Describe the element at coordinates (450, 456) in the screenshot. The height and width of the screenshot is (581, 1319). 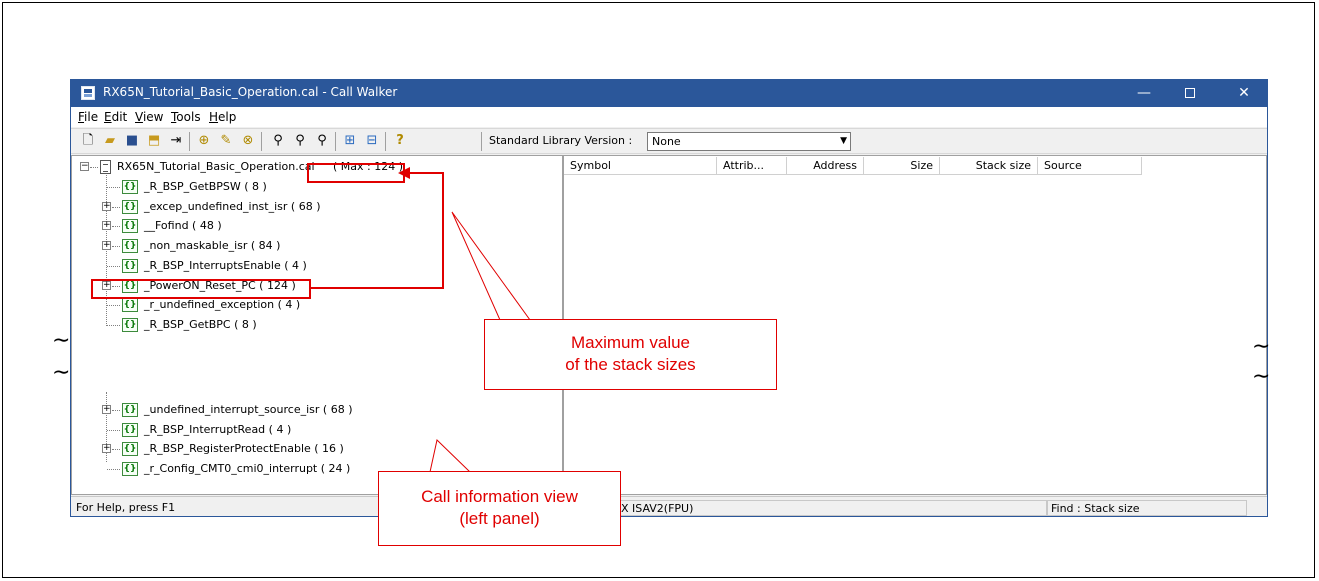
I see `view-callout-pointer` at that location.